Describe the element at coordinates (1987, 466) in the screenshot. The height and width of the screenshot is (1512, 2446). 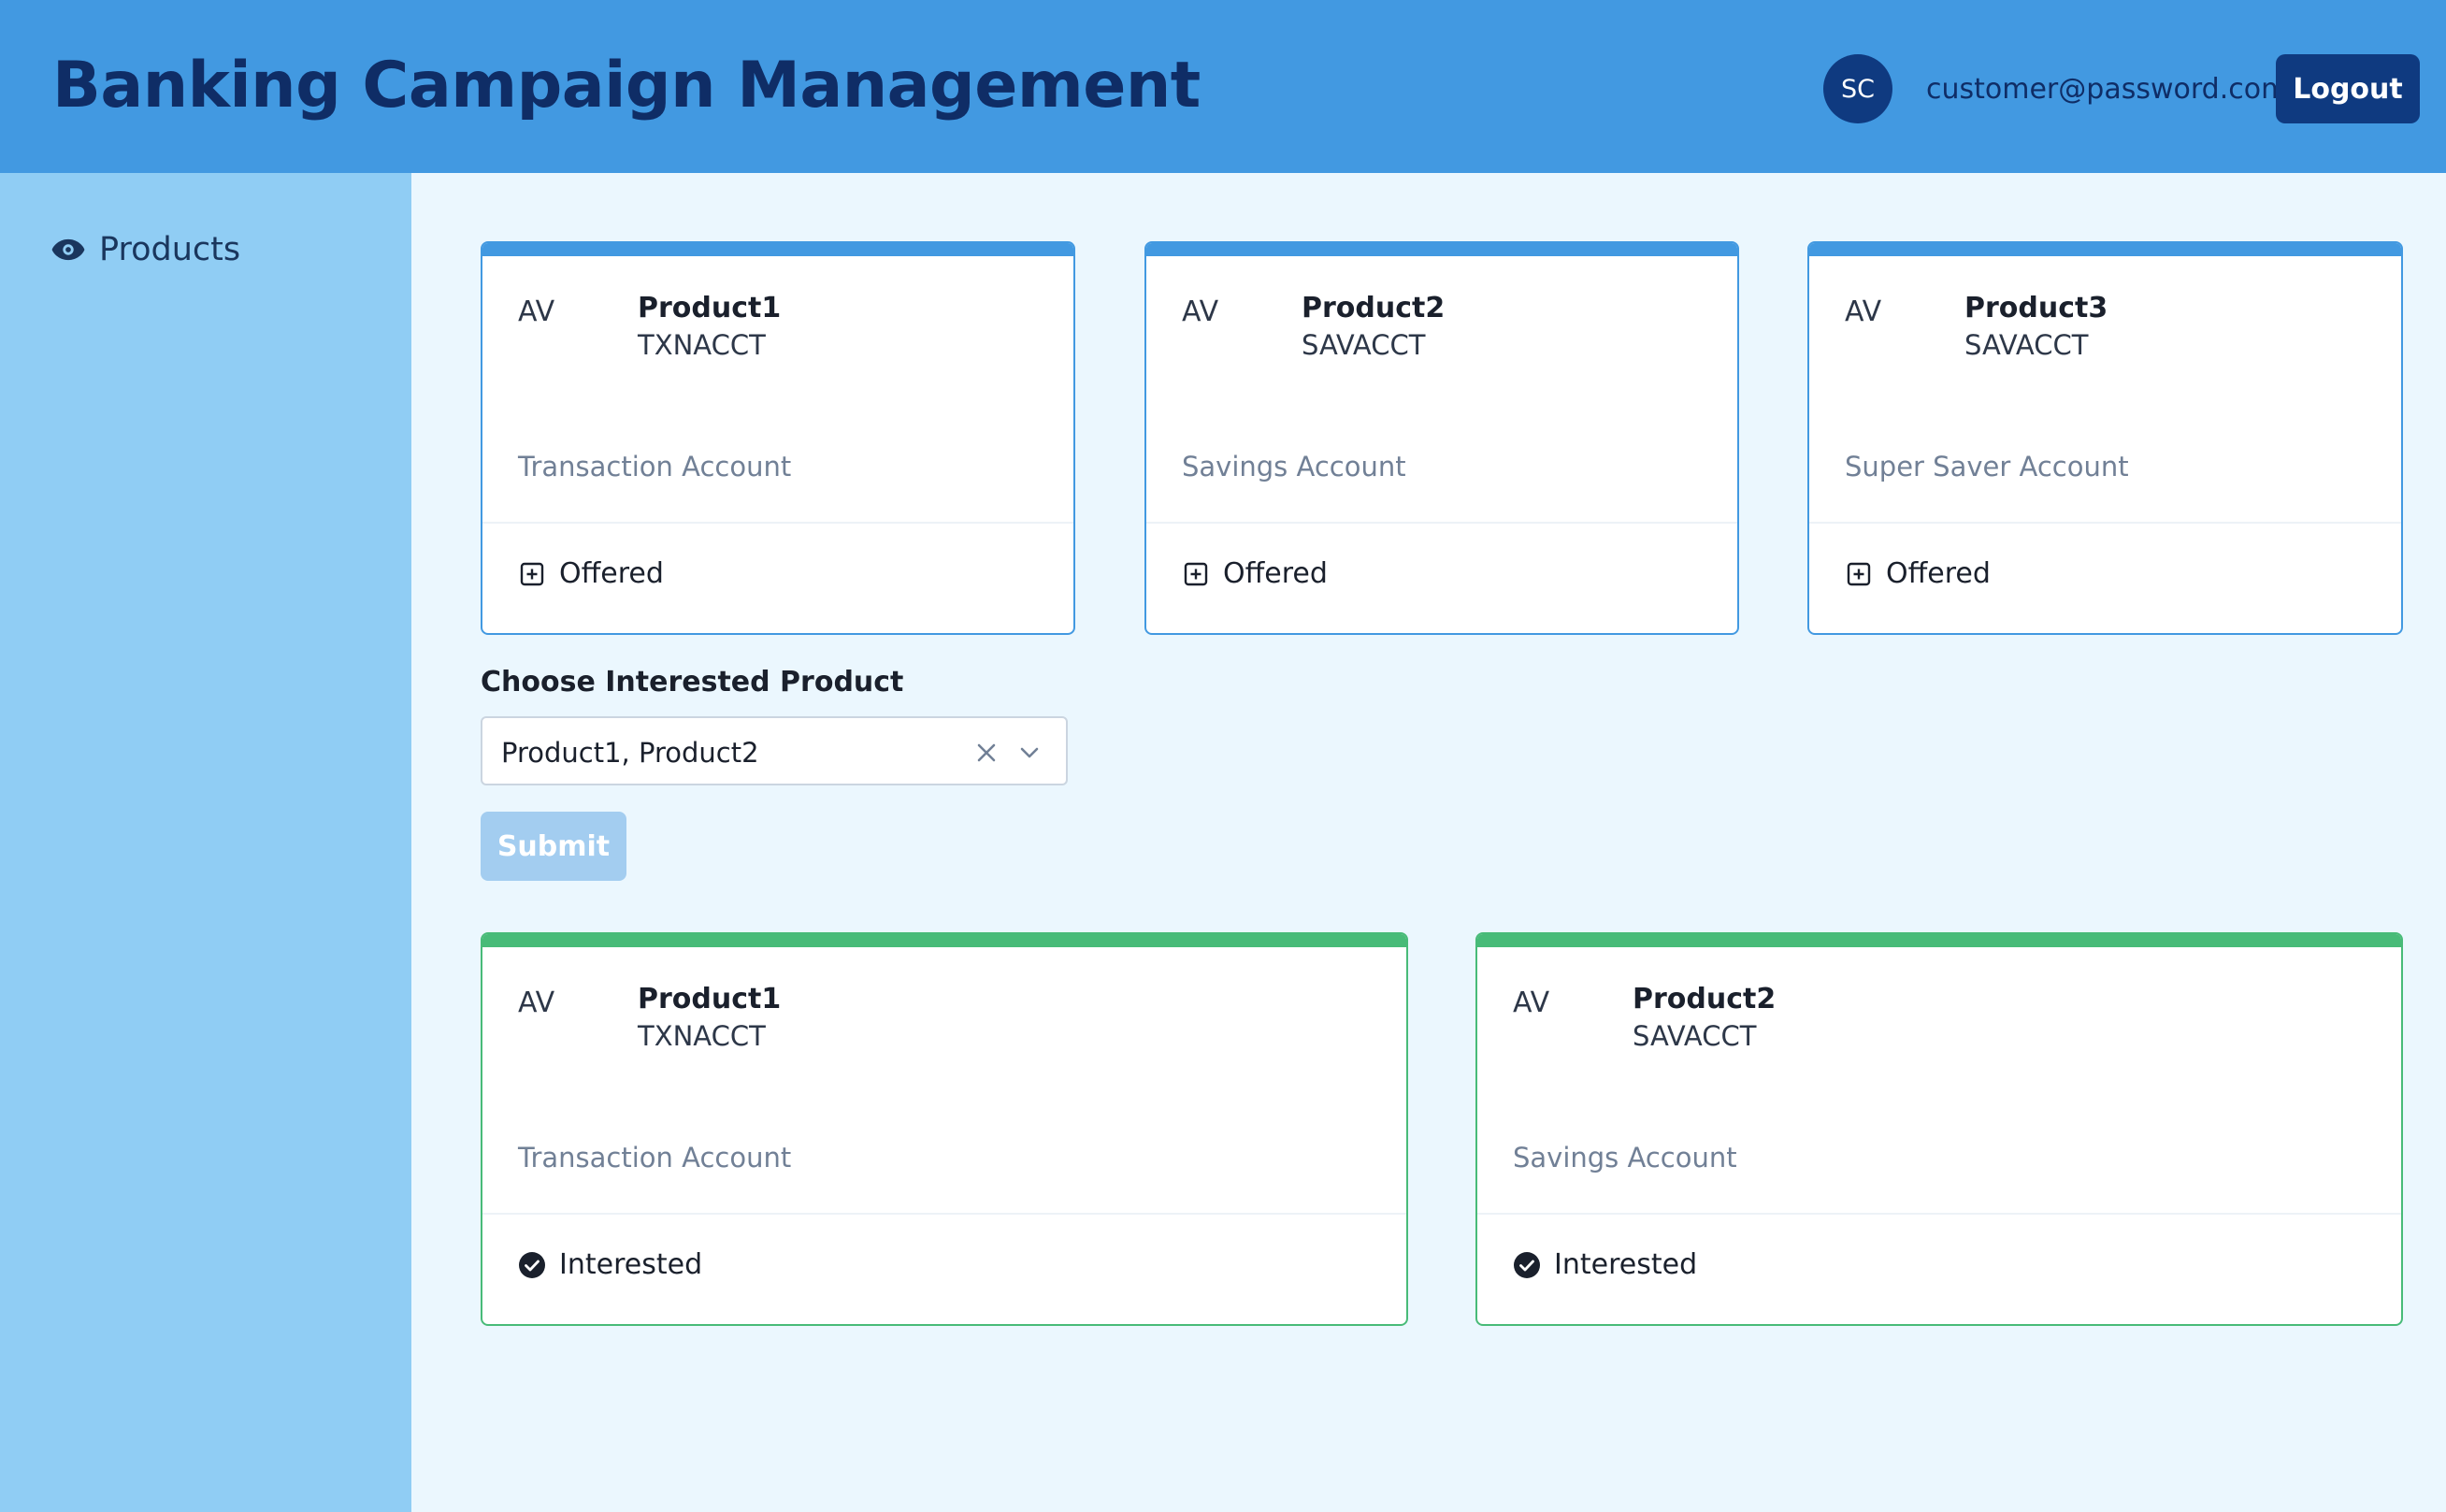
I see `product-description: Super Saver Account` at that location.